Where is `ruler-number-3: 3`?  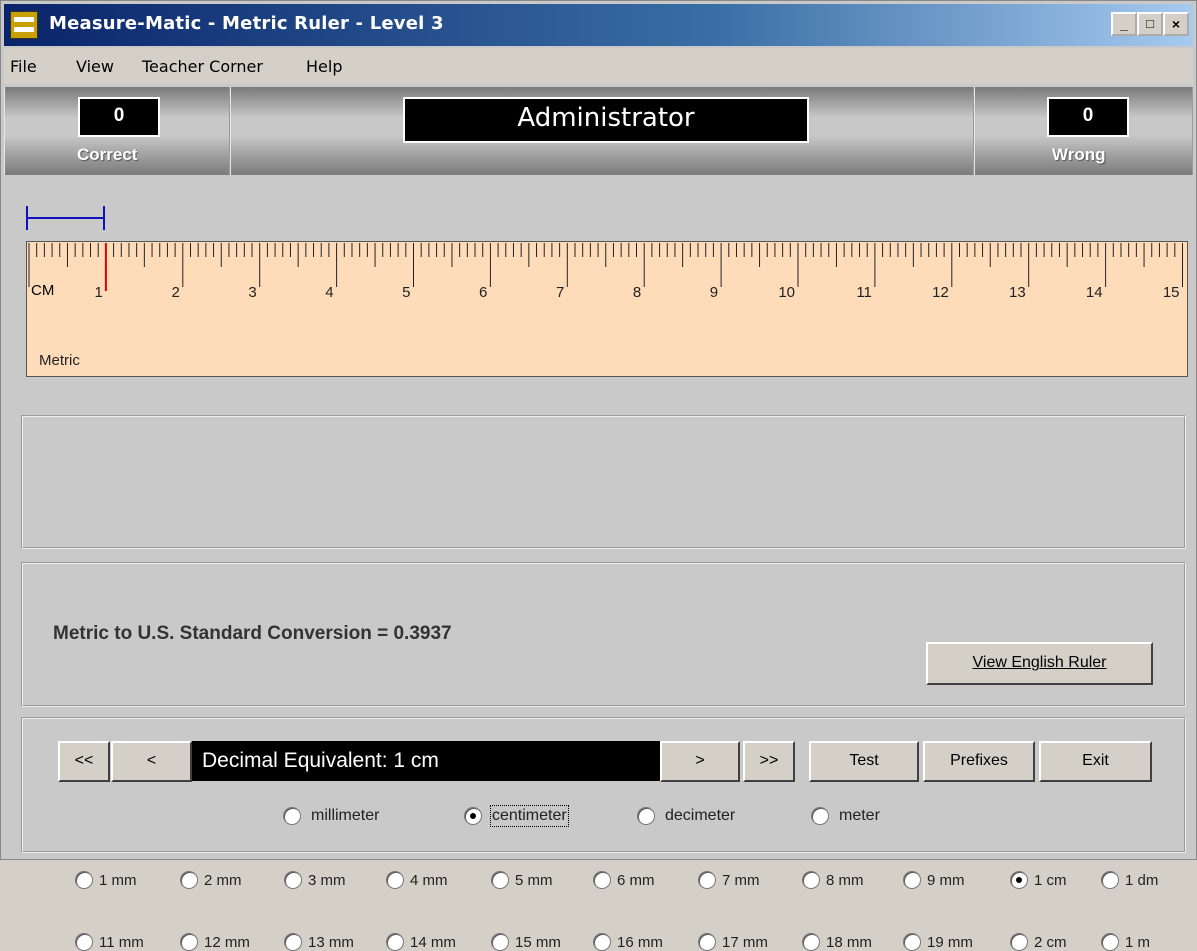
ruler-number-3: 3 is located at coordinates (252, 292).